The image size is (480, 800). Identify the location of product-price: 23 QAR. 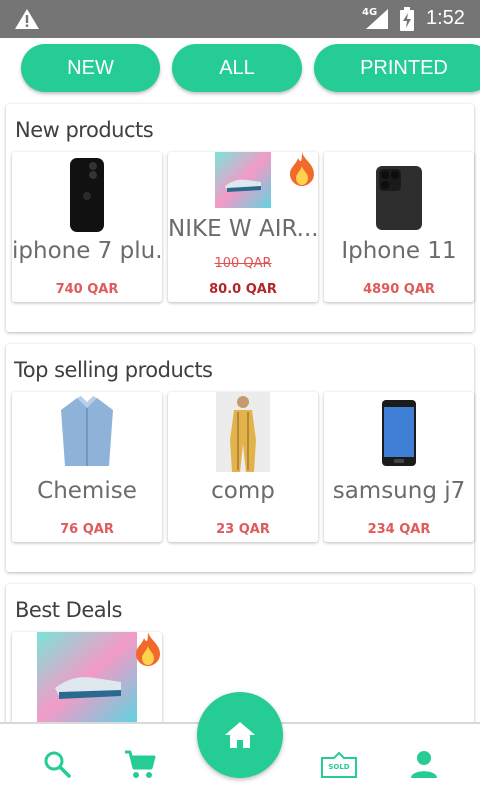
(243, 529).